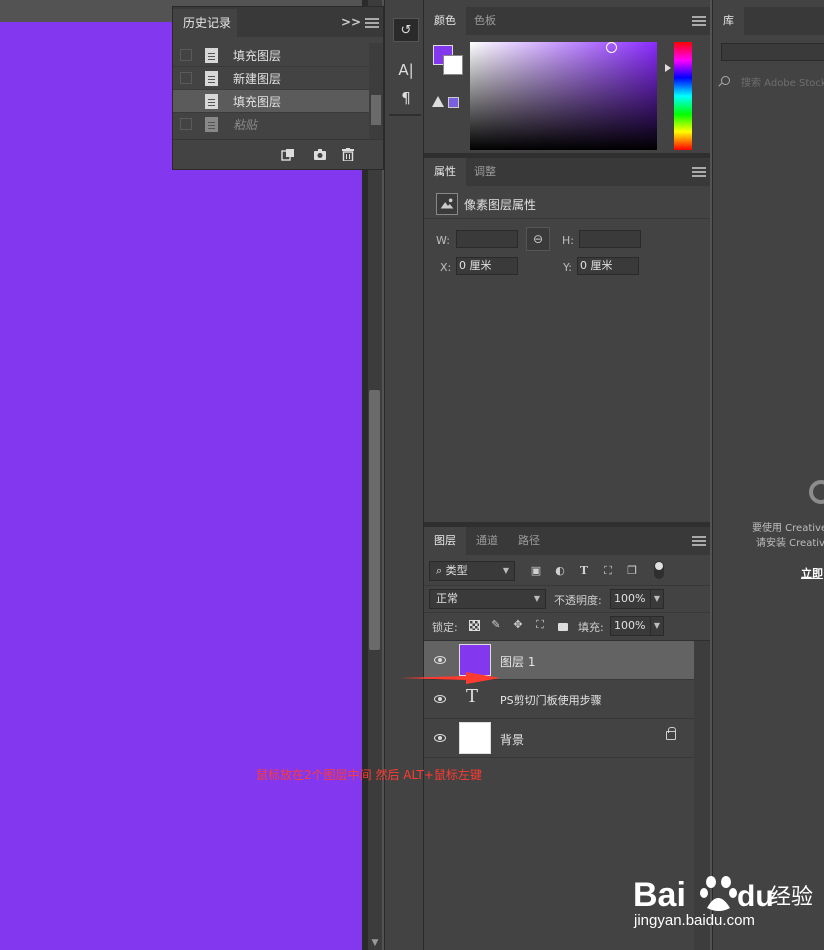 The image size is (824, 950). Describe the element at coordinates (487, 541) in the screenshot. I see `tab-channels: 通道` at that location.